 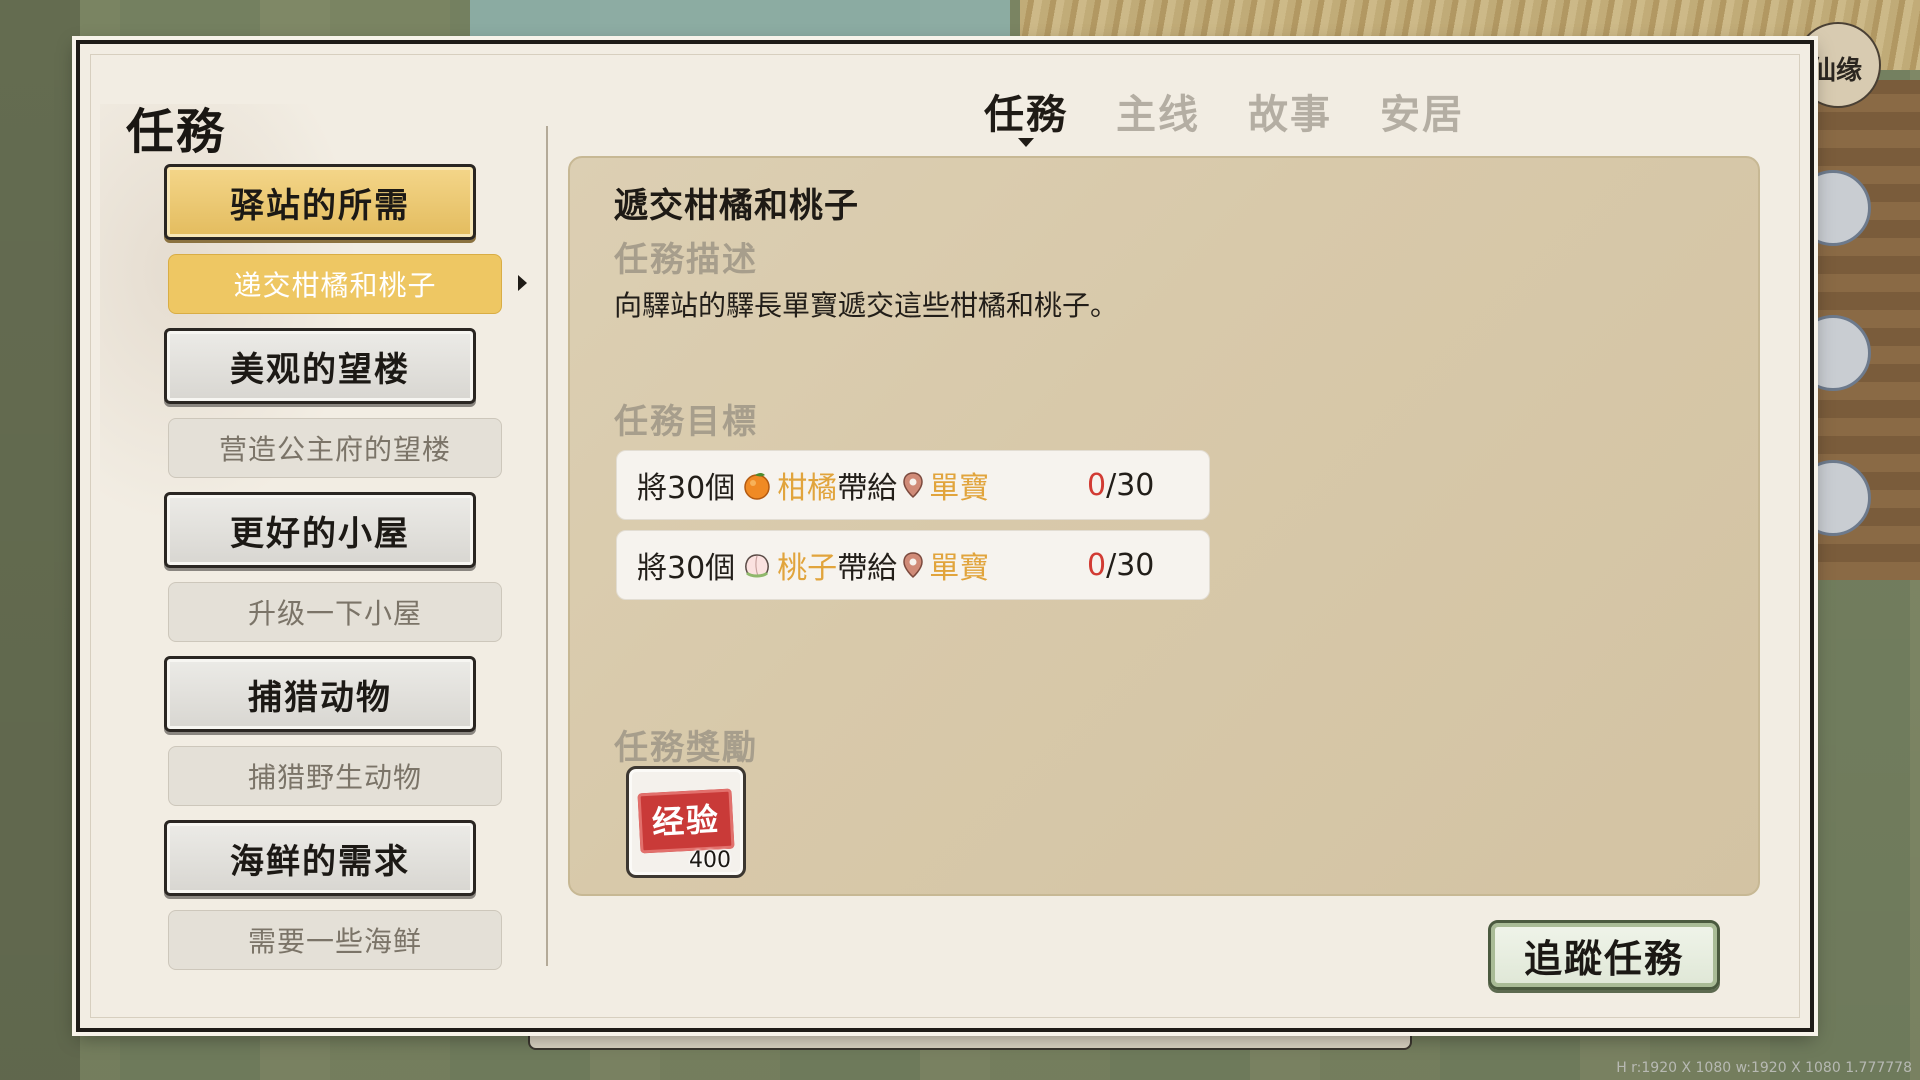 I want to click on quest-item-label: 递交柑橘和桃子, so click(x=335, y=285).